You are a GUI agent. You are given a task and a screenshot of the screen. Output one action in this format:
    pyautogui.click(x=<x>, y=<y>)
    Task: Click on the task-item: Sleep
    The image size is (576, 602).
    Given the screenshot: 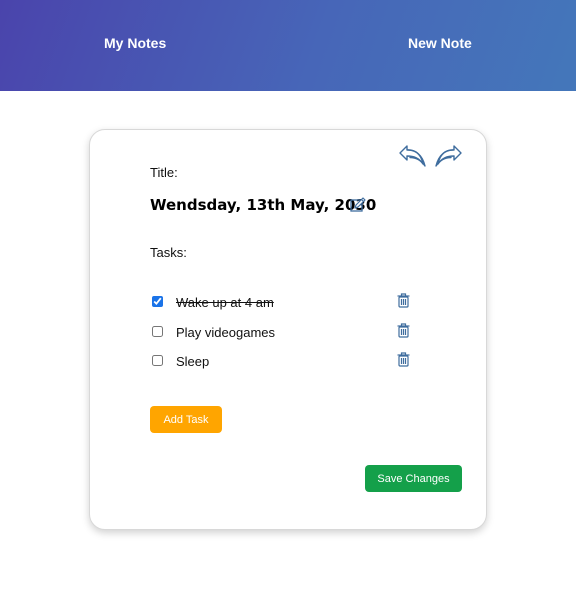 What is the action you would take?
    pyautogui.click(x=287, y=361)
    